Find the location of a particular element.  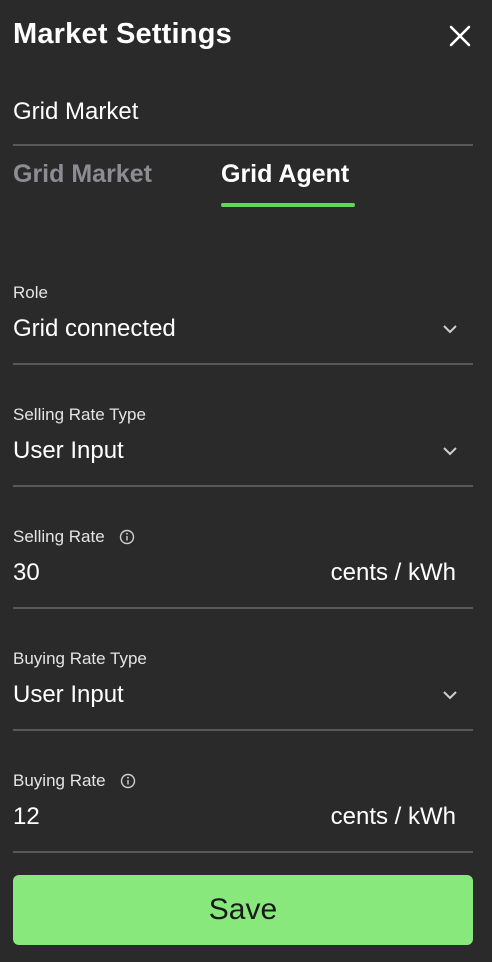

active-tab-indicator is located at coordinates (288, 205).